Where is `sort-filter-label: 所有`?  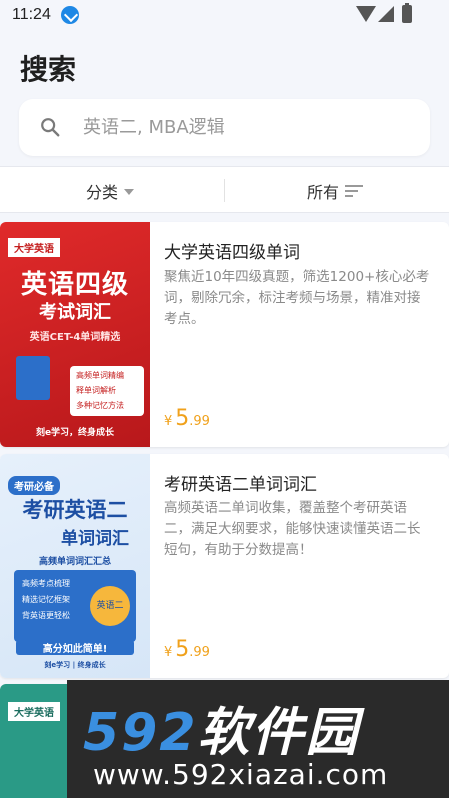 sort-filter-label: 所有 is located at coordinates (322, 192).